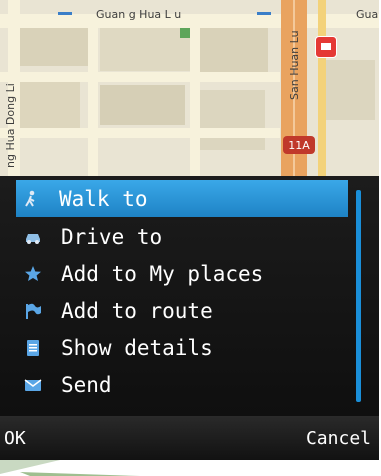 The width and height of the screenshot is (381, 476). I want to click on document-icon, so click(33, 348).